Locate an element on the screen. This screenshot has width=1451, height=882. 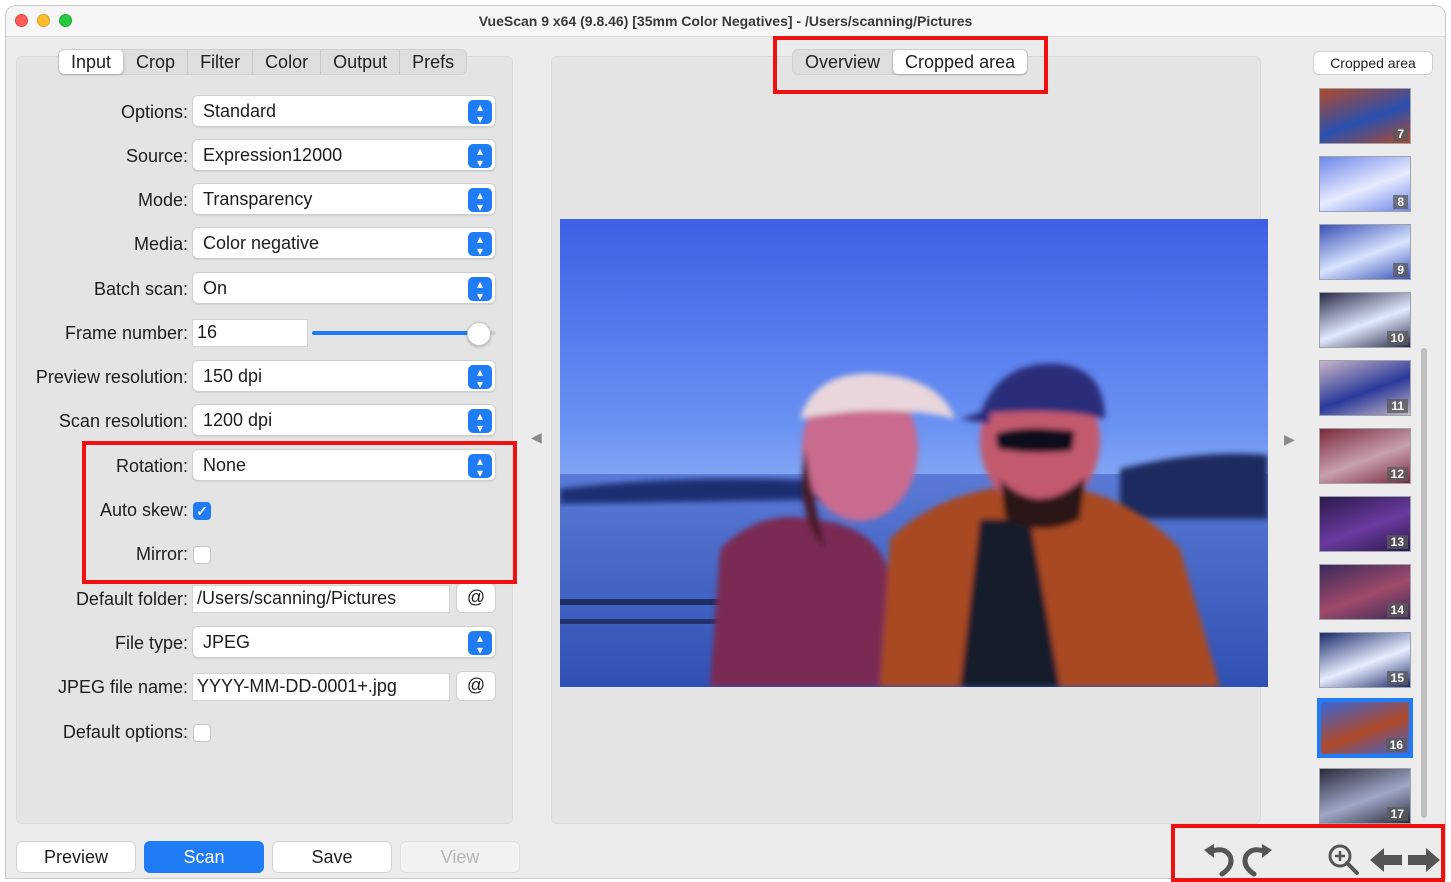
slider-fill is located at coordinates (395, 333).